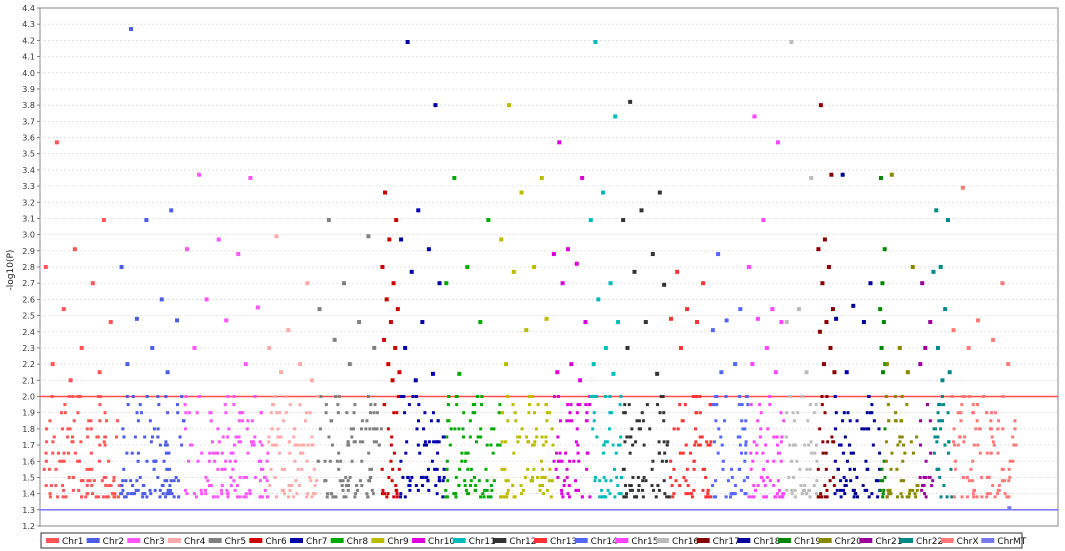  What do you see at coordinates (28, 494) in the screenshot?
I see `y-tick-label: 1.4` at bounding box center [28, 494].